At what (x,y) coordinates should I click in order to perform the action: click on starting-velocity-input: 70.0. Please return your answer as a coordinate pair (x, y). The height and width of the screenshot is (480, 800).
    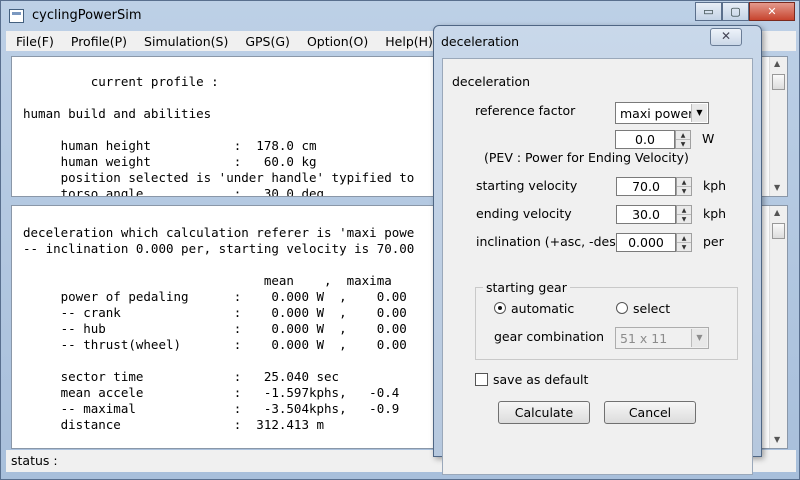
    Looking at the image, I should click on (646, 186).